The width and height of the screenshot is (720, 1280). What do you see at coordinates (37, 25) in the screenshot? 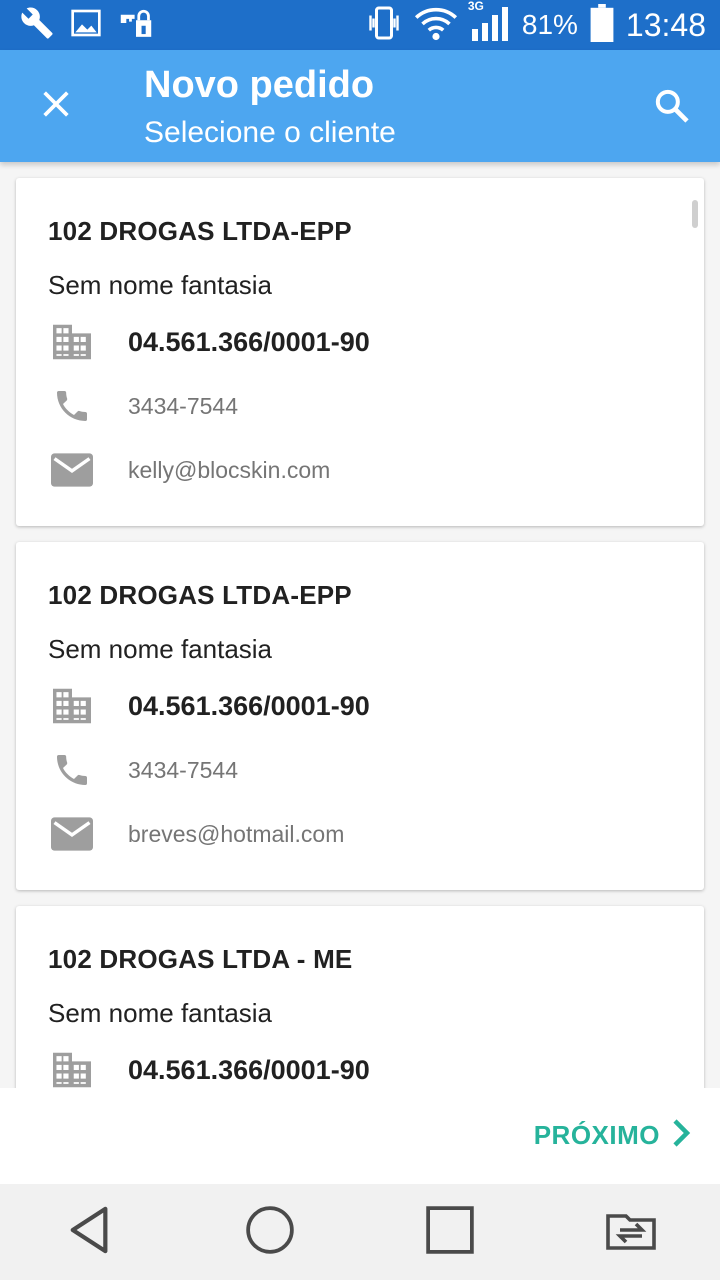
I see `wrench-icon` at bounding box center [37, 25].